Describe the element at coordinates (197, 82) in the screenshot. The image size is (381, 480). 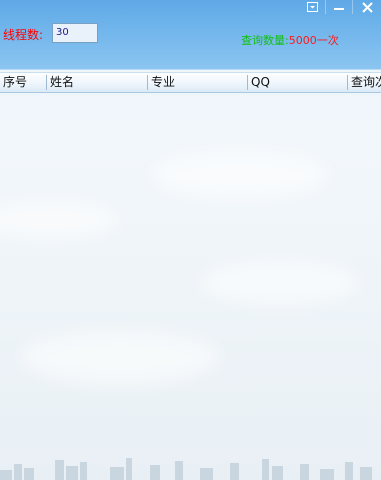
I see `column-header-major: 专业` at that location.